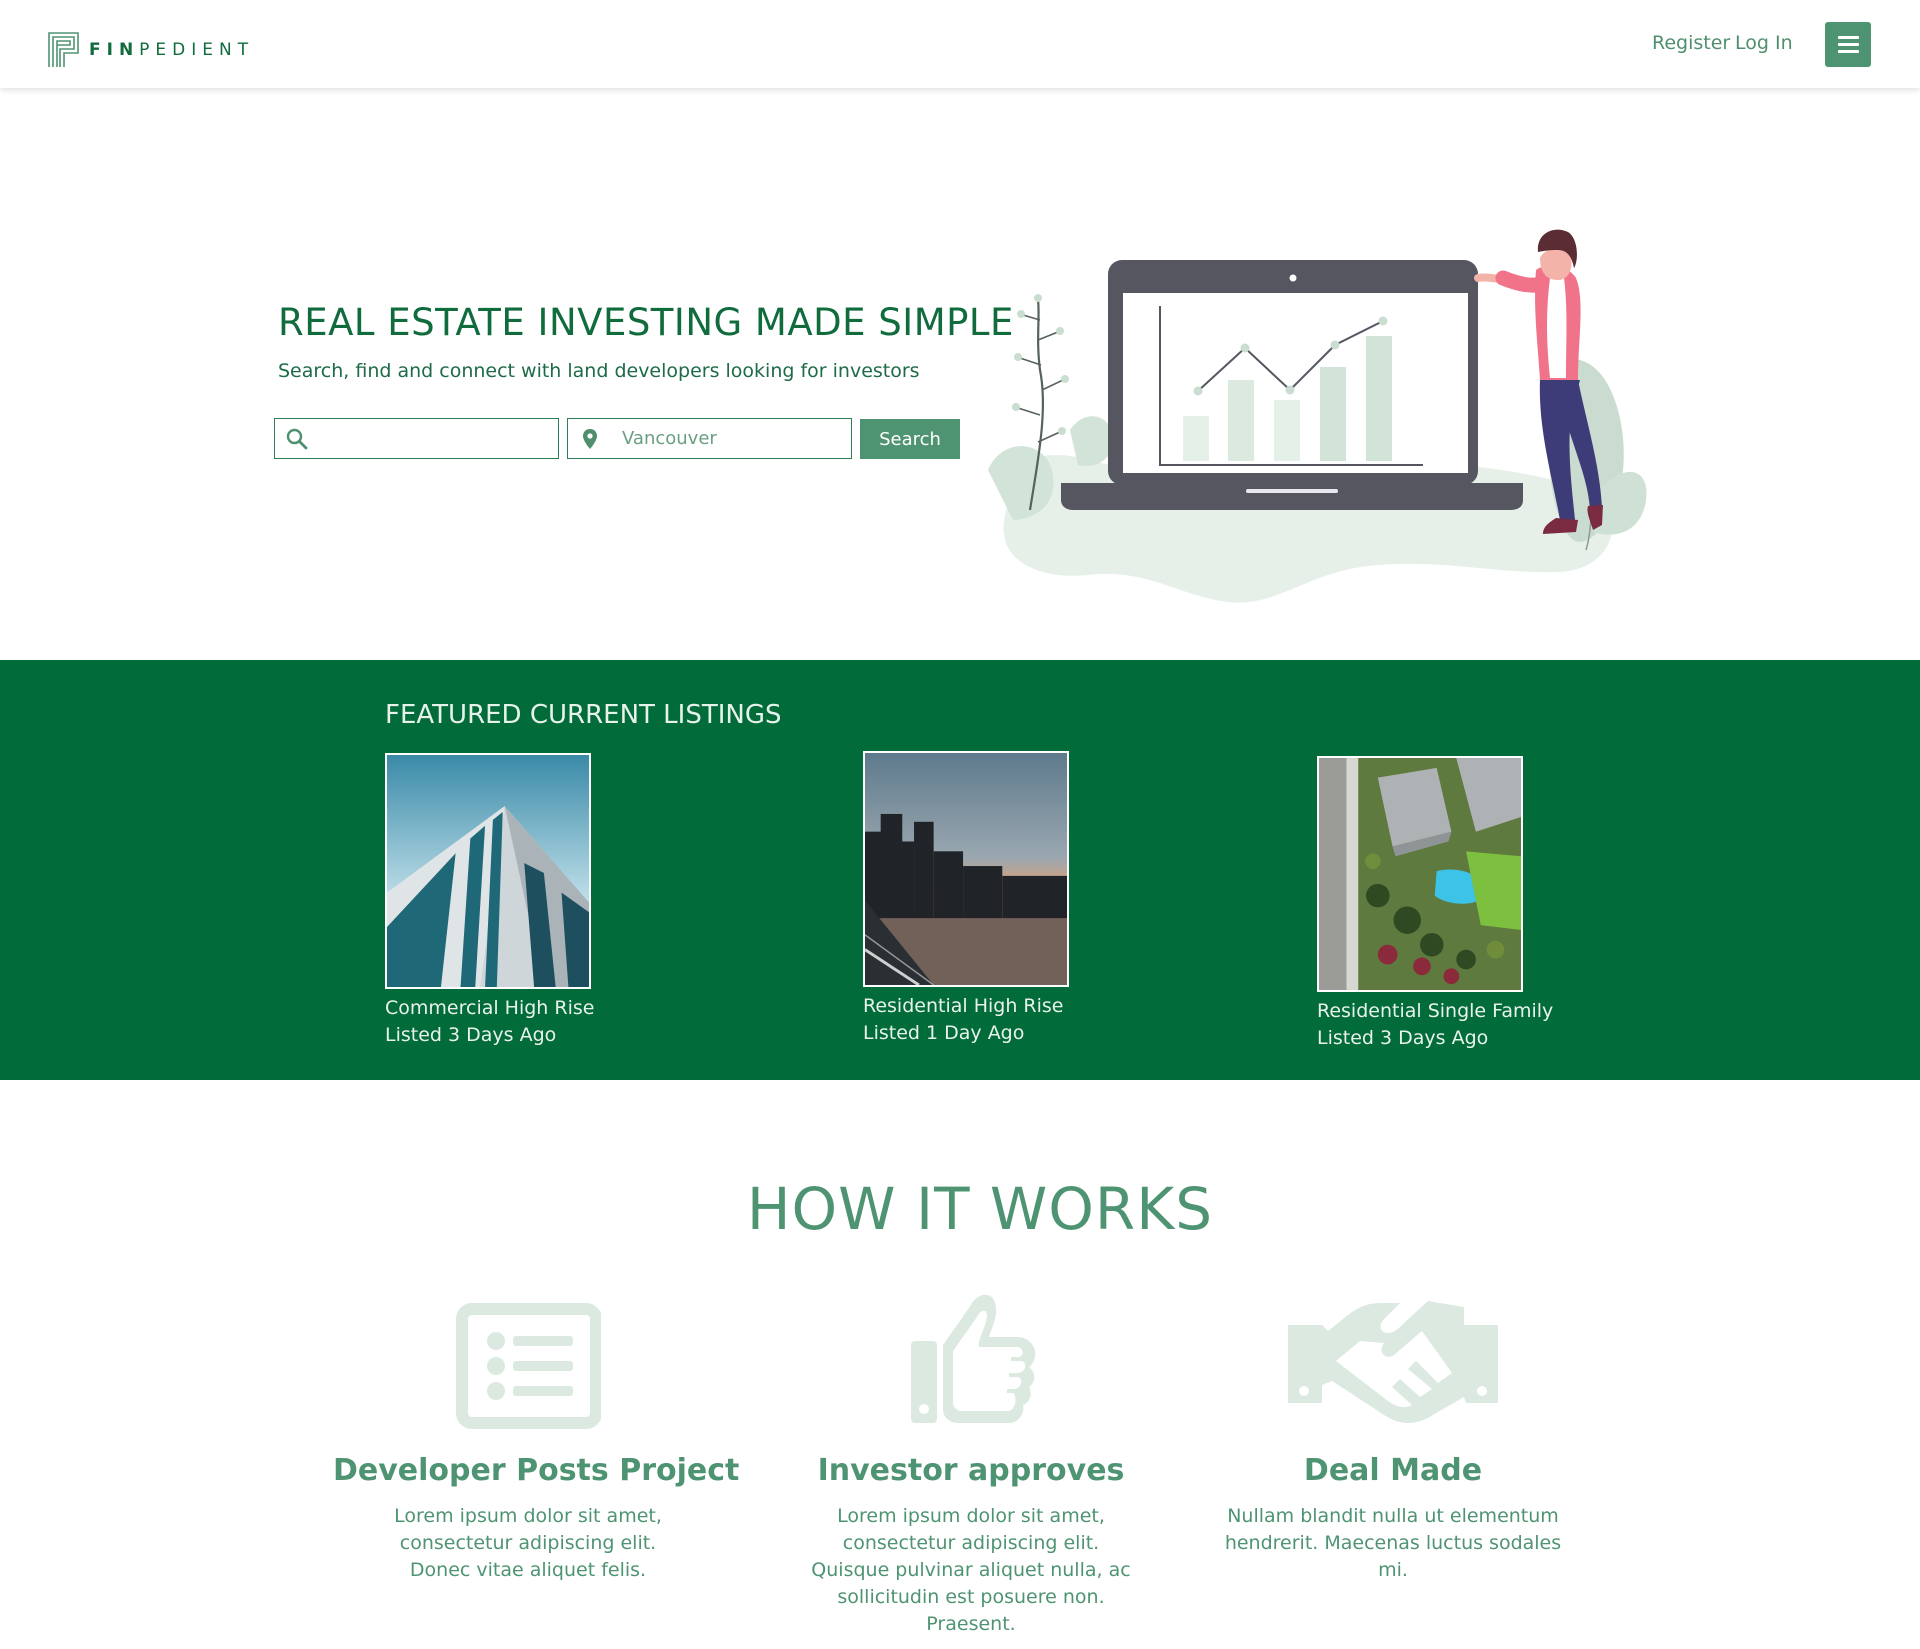 The width and height of the screenshot is (1920, 1649). I want to click on handshake-icon, so click(1393, 1362).